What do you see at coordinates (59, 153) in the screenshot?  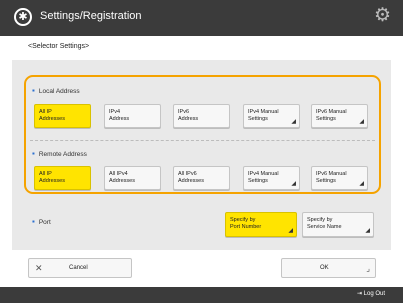 I see `remote-address-label: ▪ Remote Address` at bounding box center [59, 153].